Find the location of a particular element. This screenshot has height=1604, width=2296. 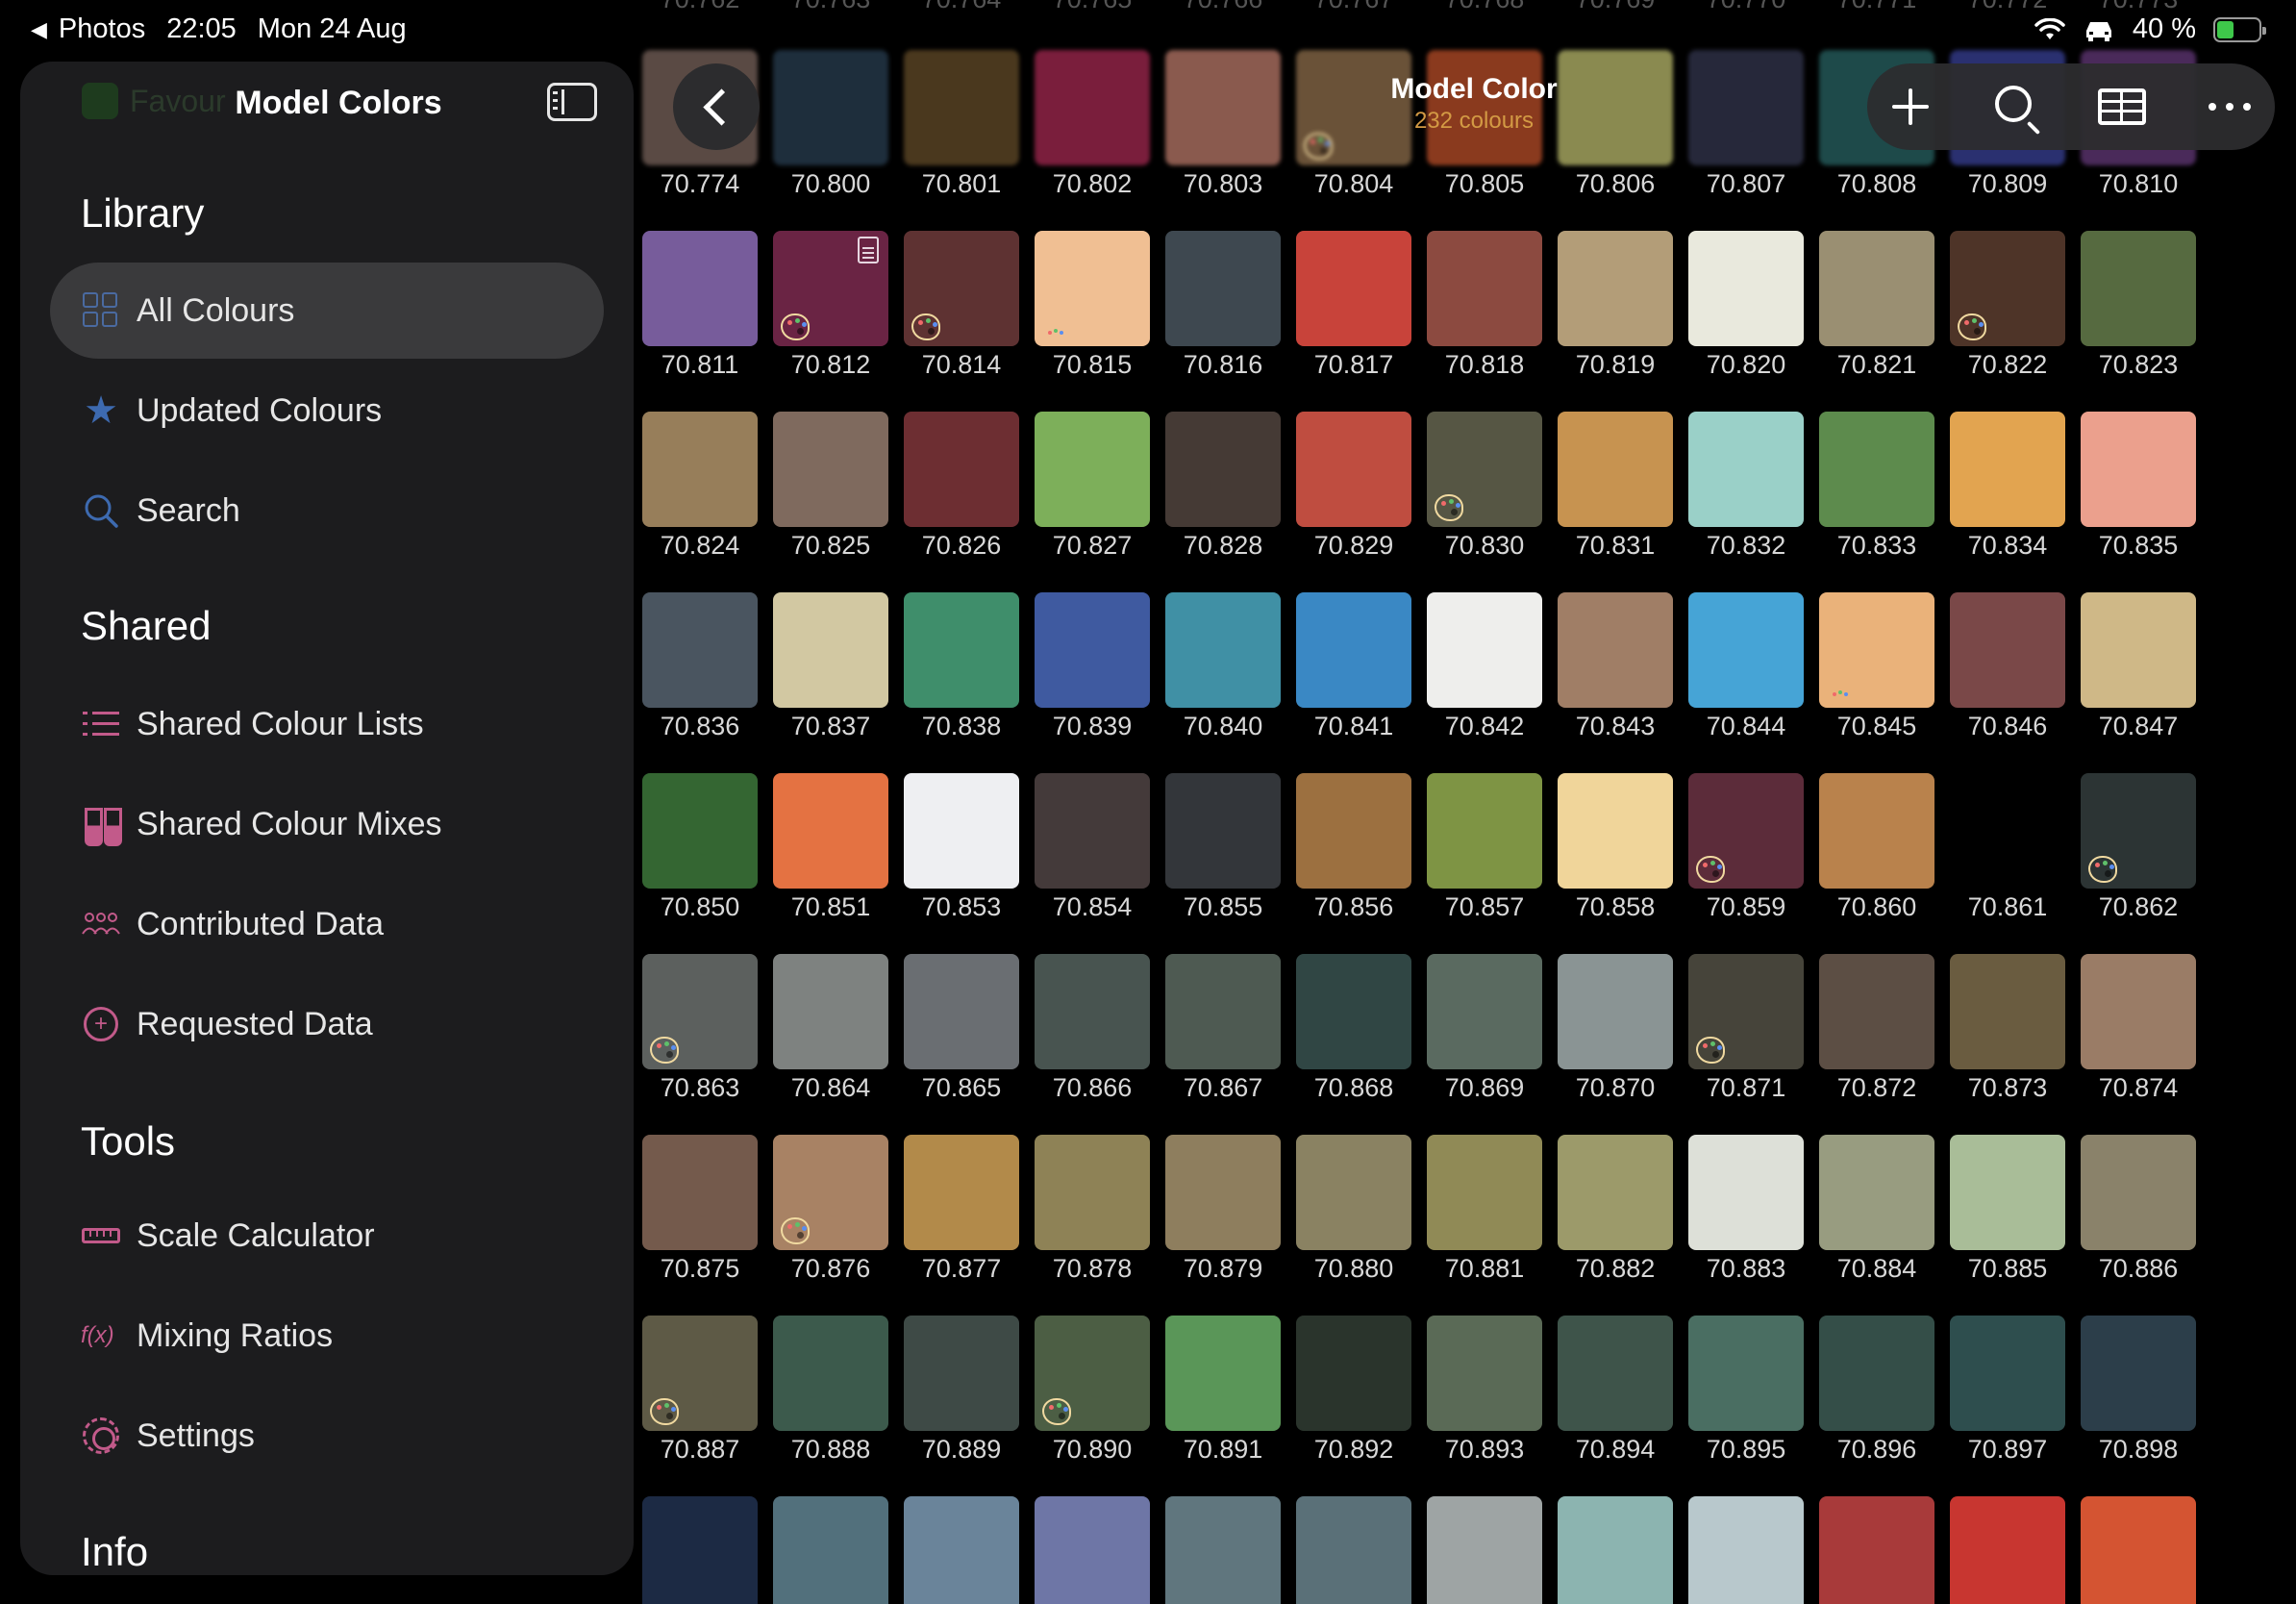

sidebar-item-shared-colour-mixes: Shared Colour Mixes is located at coordinates (327, 824).